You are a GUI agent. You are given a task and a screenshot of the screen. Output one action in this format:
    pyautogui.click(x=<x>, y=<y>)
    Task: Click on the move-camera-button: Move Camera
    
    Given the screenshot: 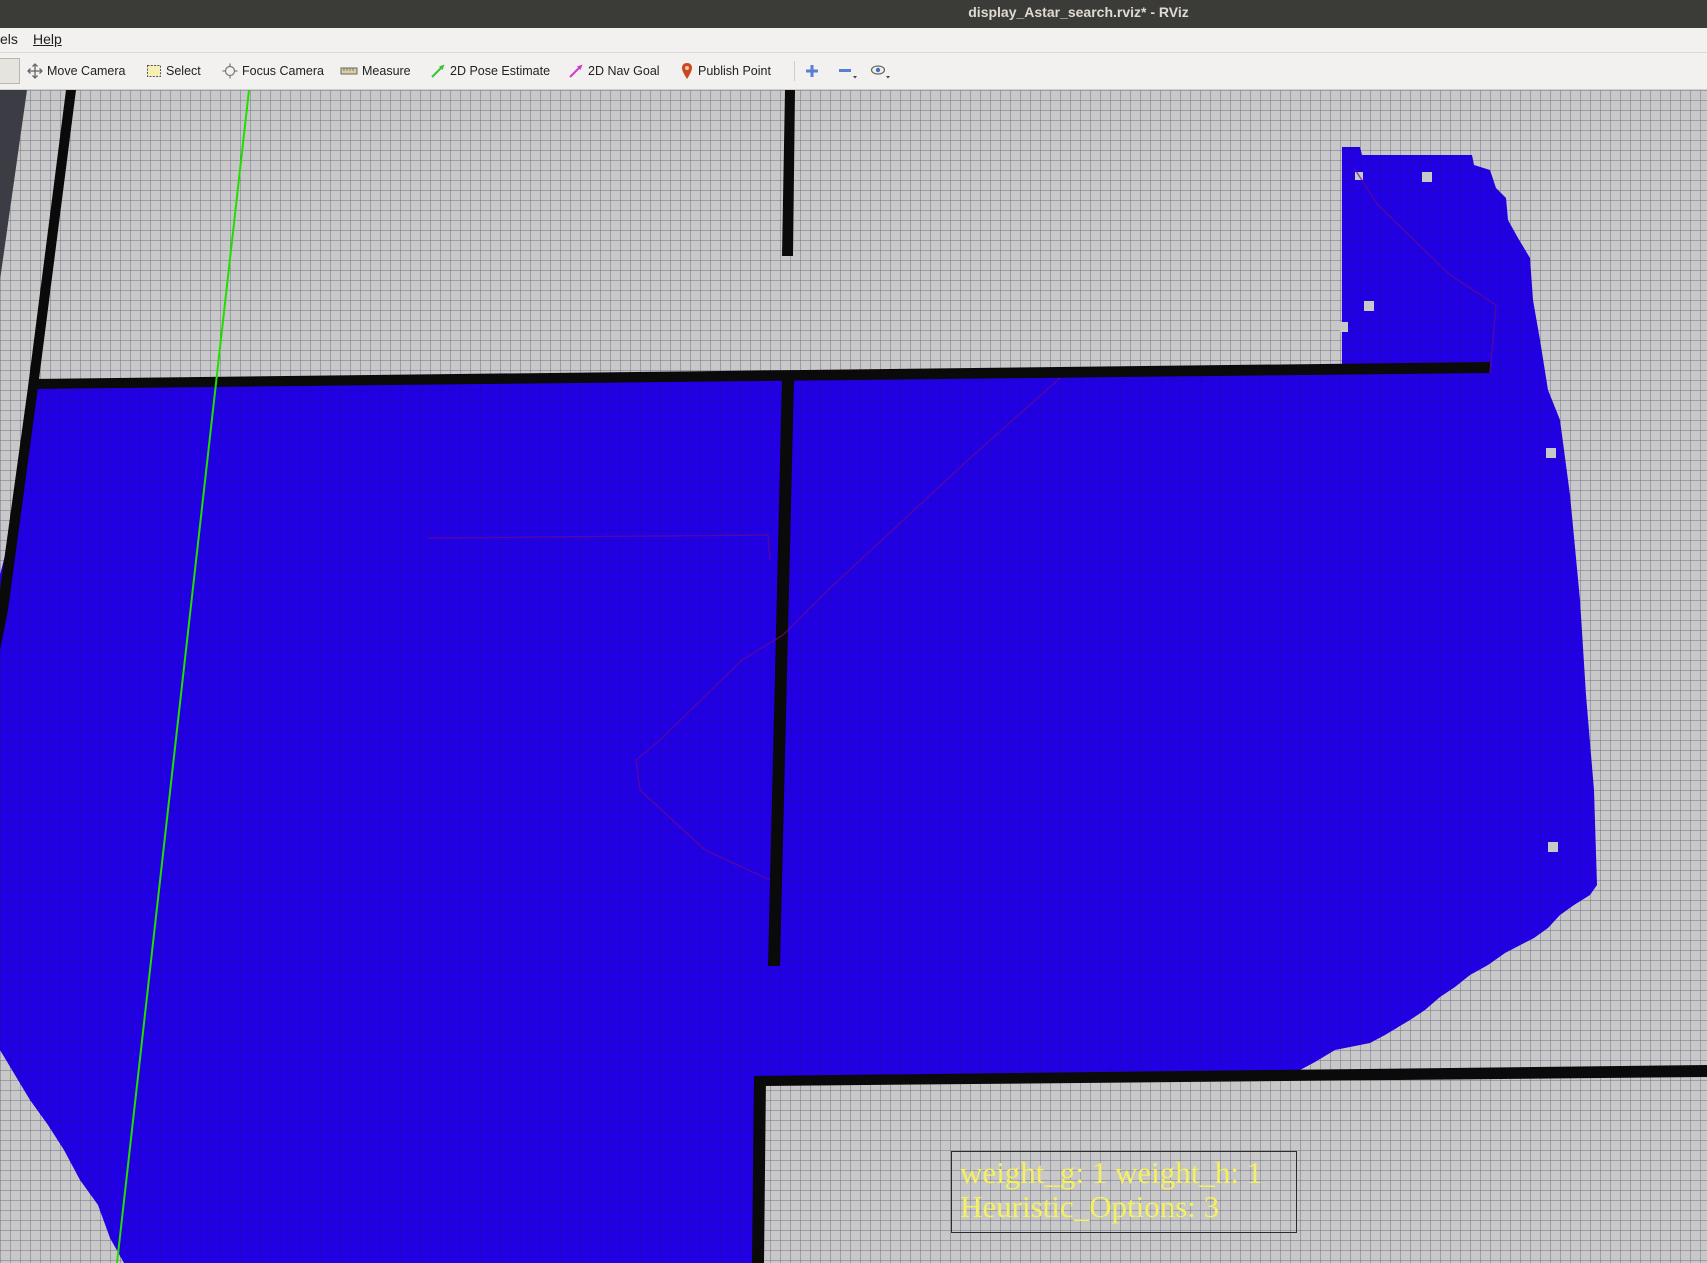 What is the action you would take?
    pyautogui.click(x=76, y=71)
    